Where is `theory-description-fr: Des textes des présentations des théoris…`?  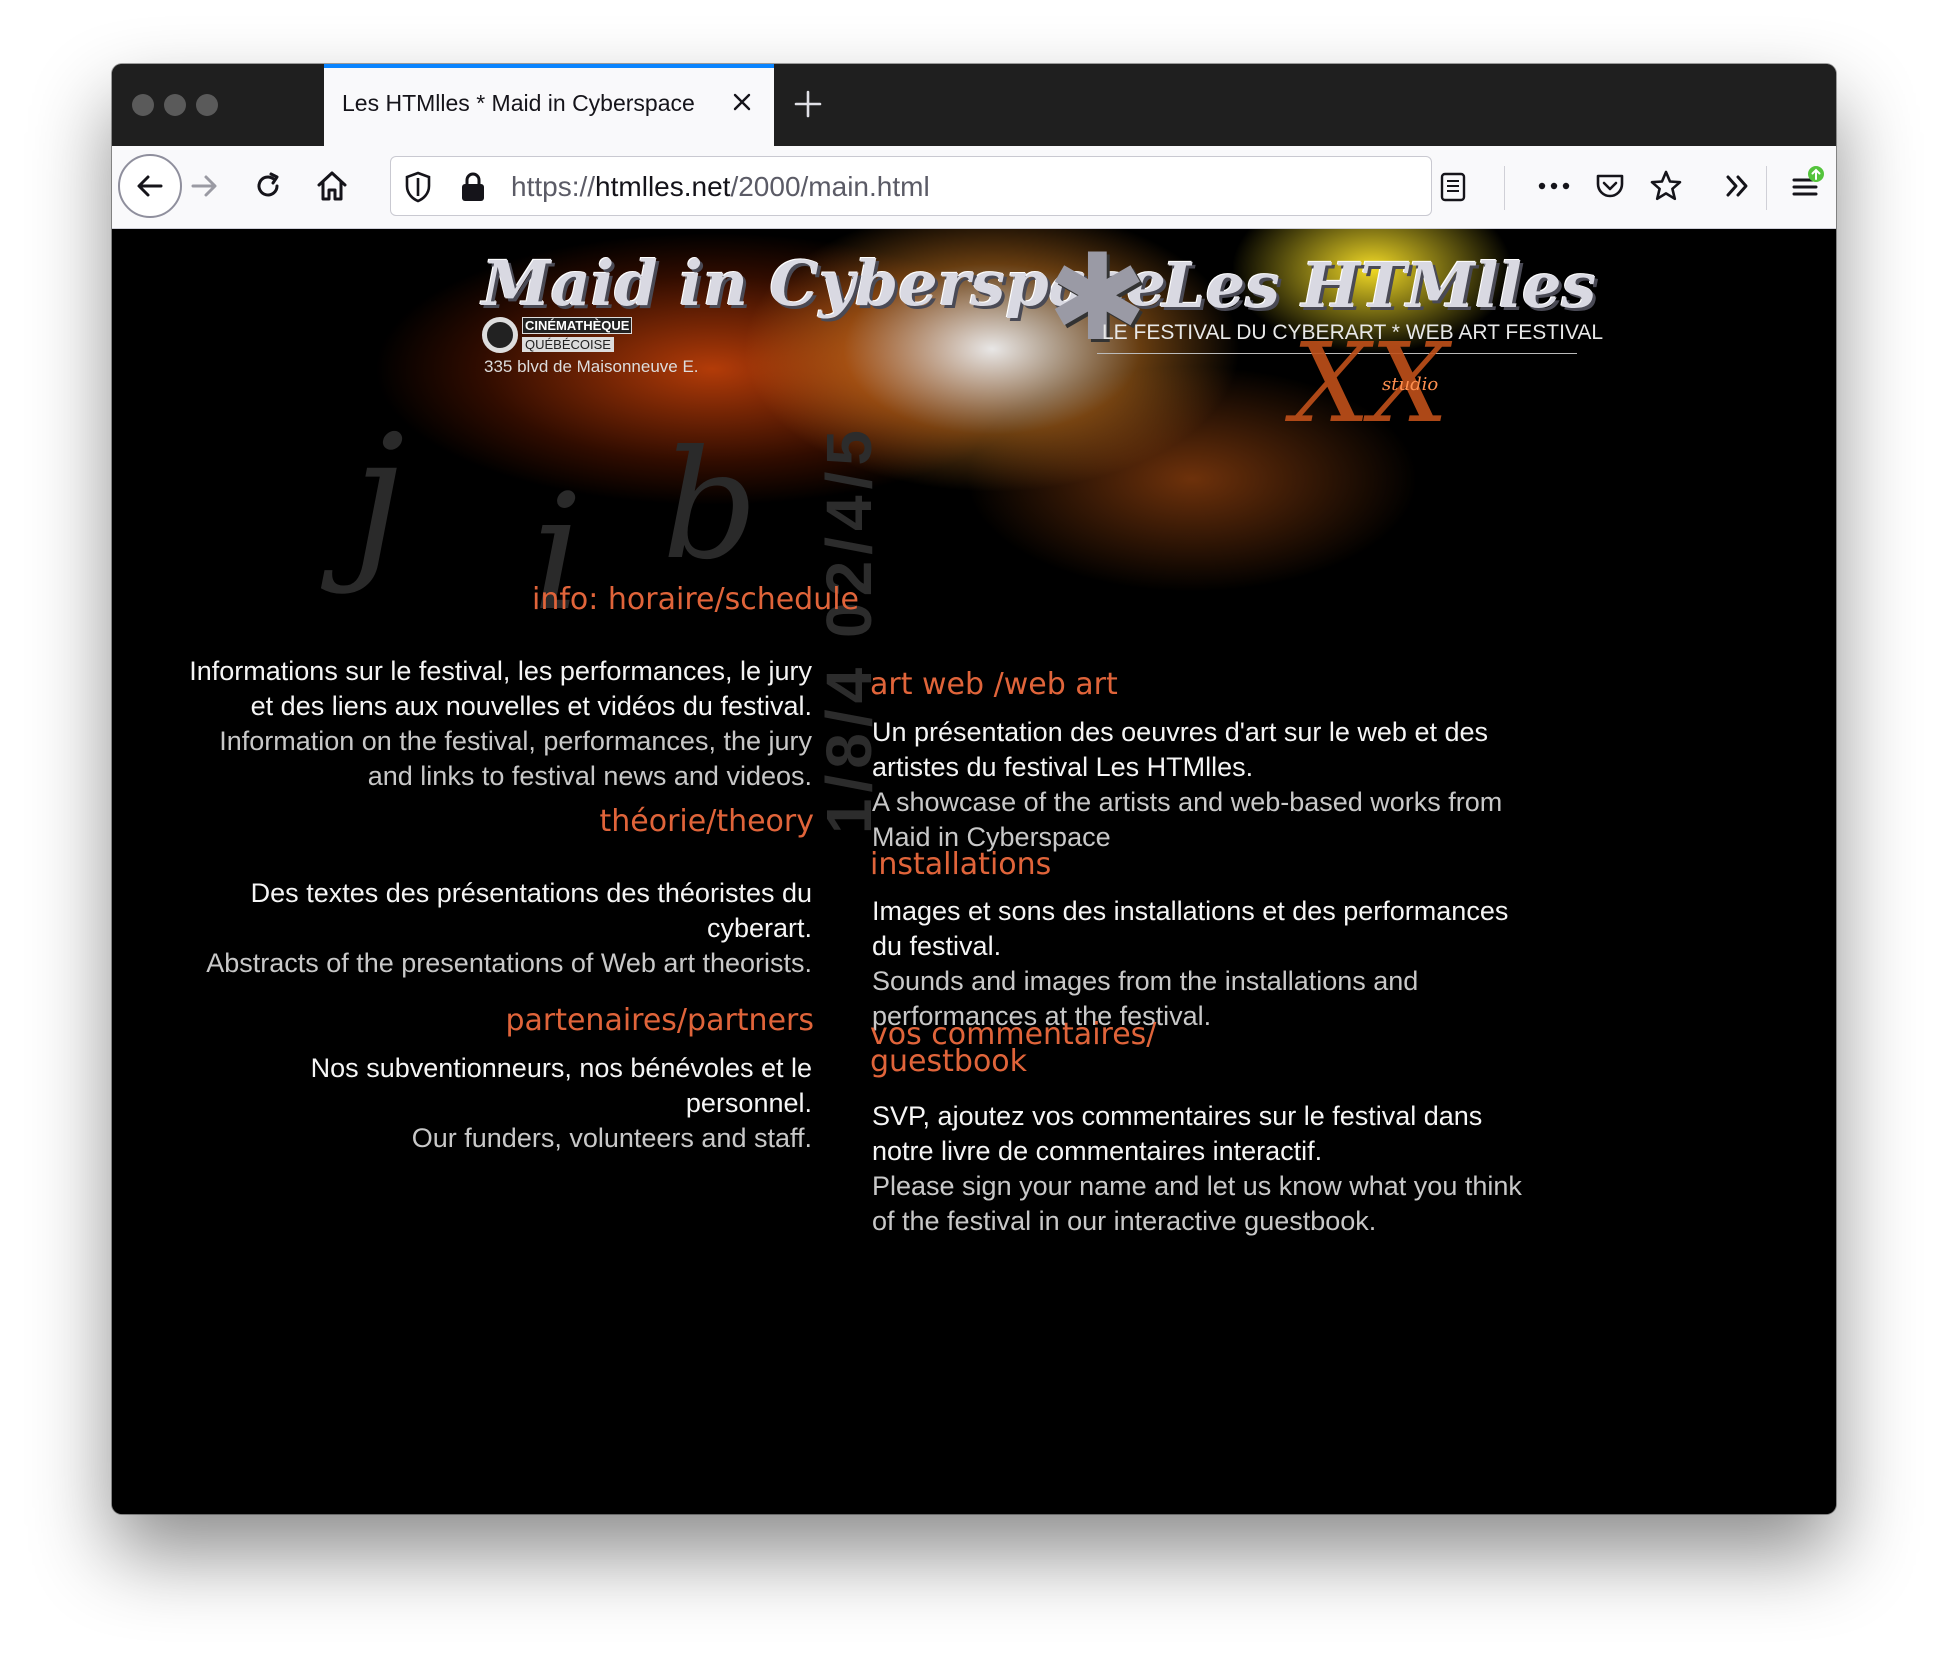
theory-description-fr: Des textes des présentations des théoris… is located at coordinates (531, 910).